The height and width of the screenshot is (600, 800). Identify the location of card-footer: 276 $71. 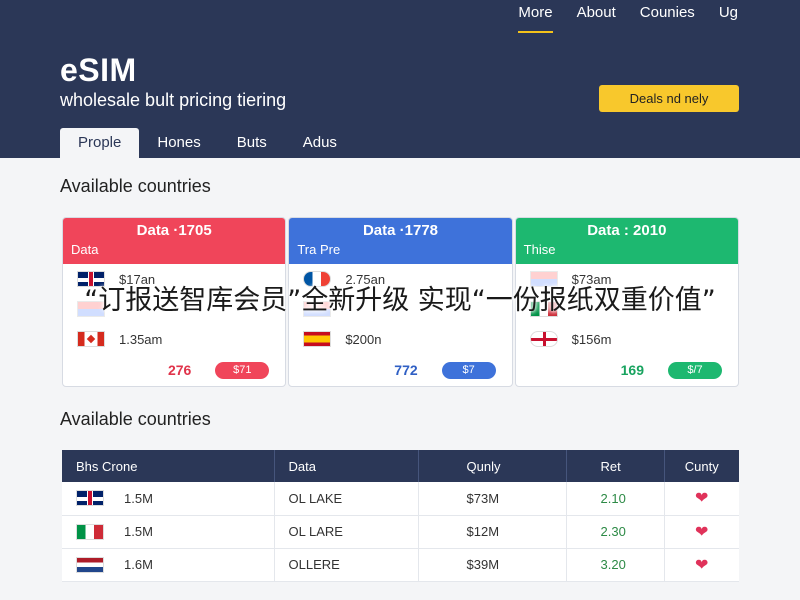
(174, 370).